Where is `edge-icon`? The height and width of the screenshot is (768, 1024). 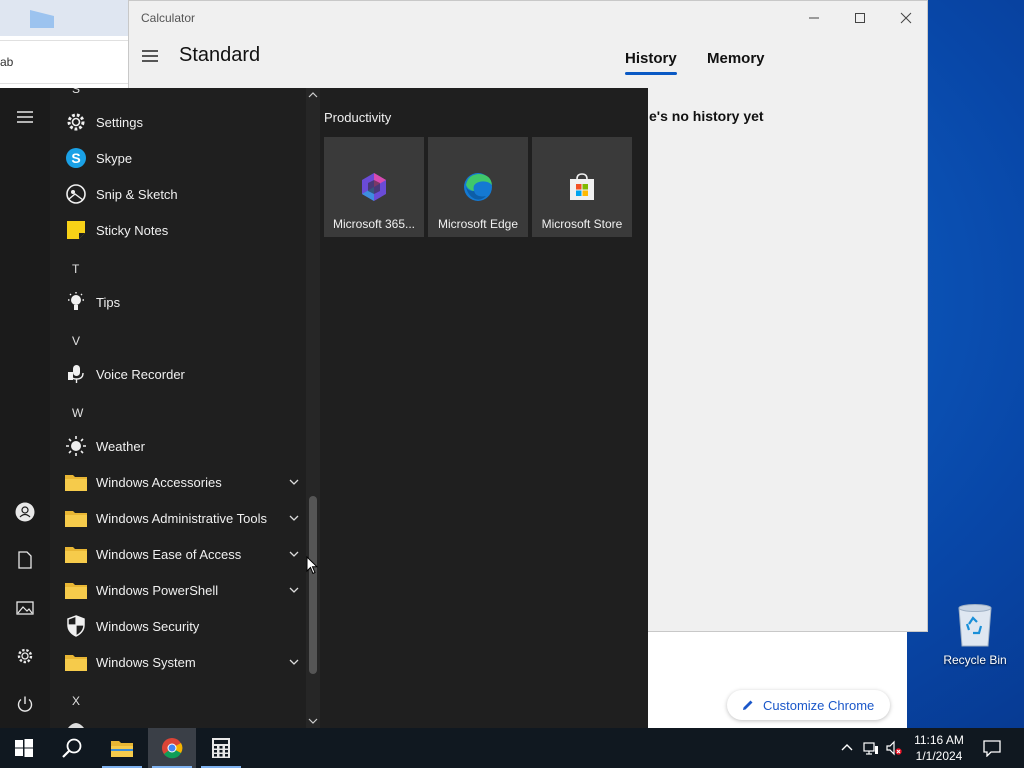
edge-icon is located at coordinates (478, 187).